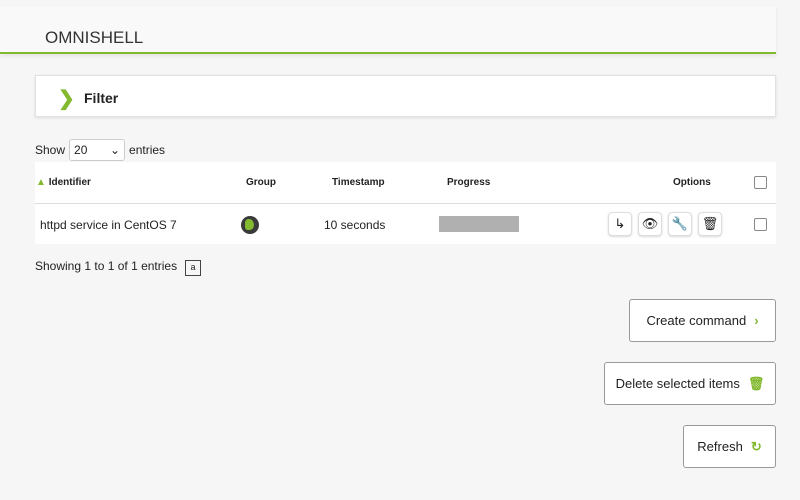 The height and width of the screenshot is (500, 800). I want to click on chevron-down-icon: ⌄, so click(115, 150).